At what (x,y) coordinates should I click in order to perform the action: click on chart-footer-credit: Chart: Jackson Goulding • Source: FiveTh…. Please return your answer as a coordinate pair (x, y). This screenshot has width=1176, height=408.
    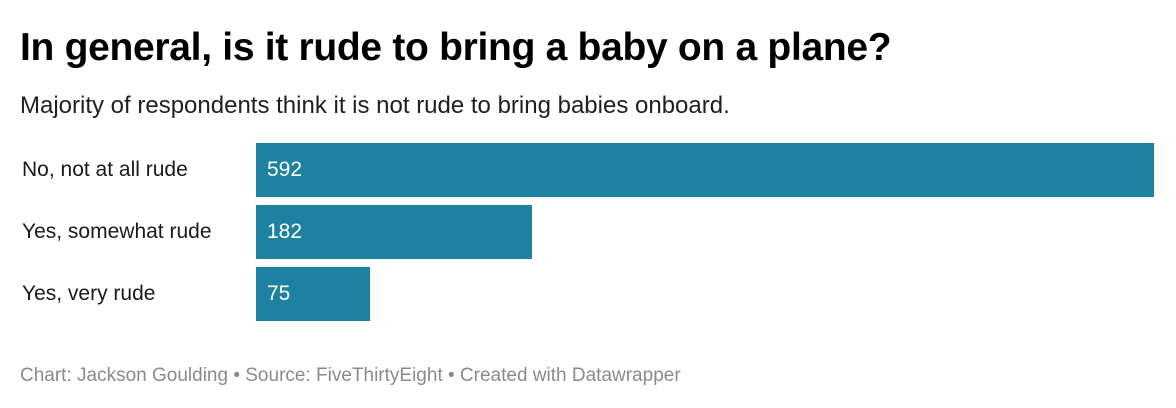
    Looking at the image, I should click on (350, 375).